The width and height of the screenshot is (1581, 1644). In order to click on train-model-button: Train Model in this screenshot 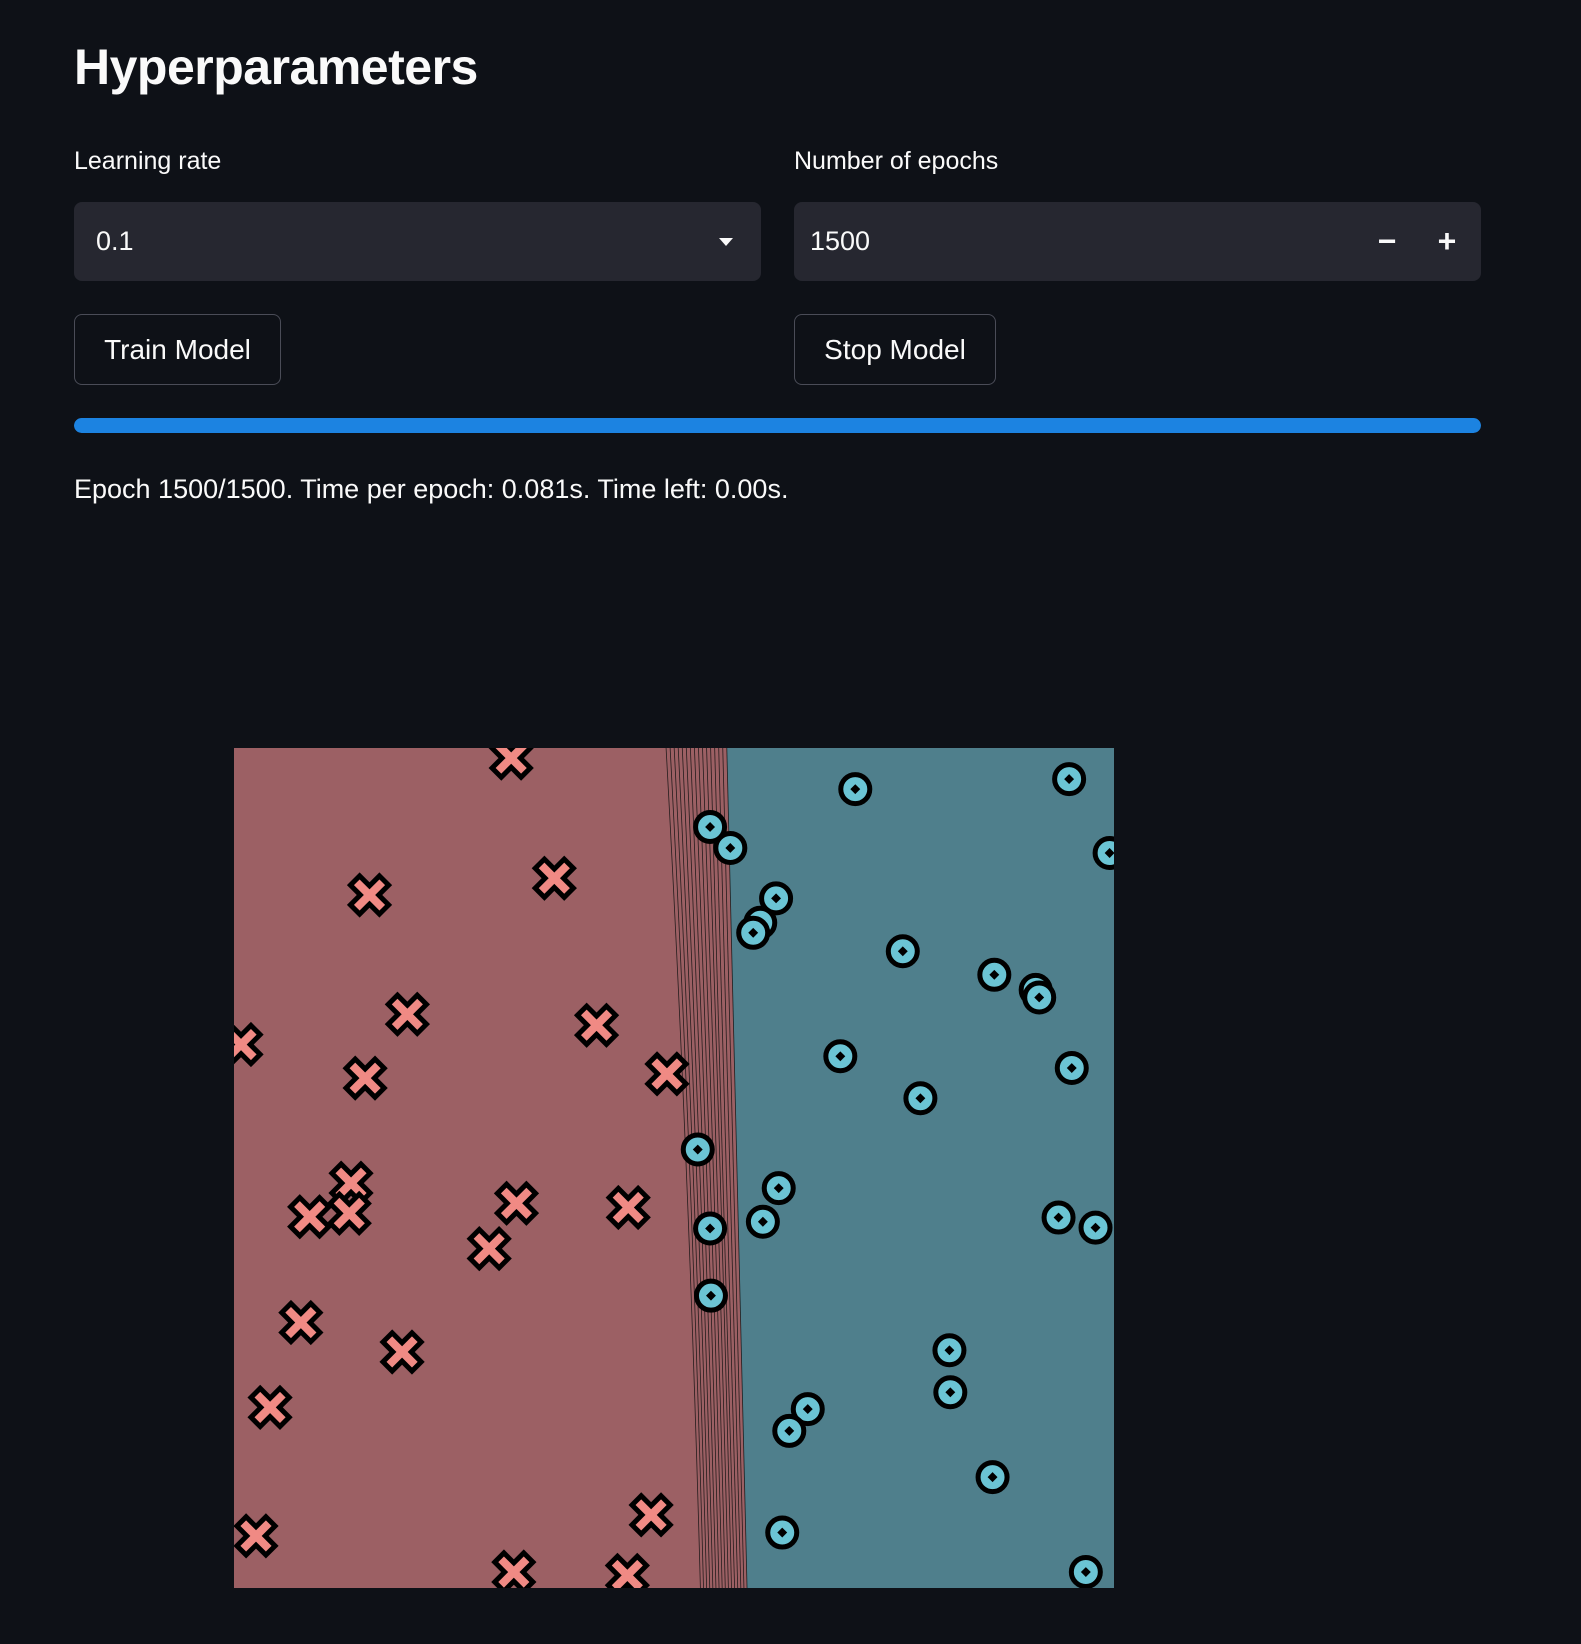, I will do `click(177, 349)`.